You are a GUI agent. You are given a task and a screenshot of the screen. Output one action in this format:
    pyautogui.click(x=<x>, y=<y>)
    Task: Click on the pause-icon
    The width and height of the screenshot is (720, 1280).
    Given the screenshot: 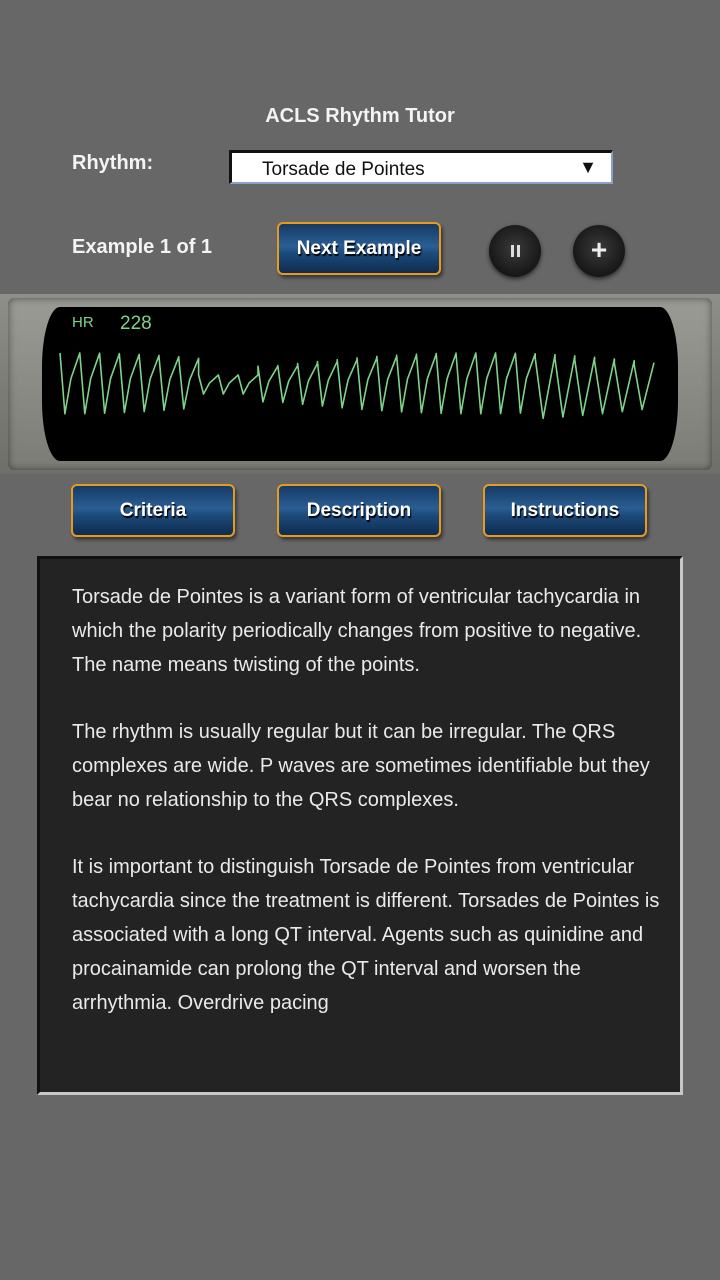 What is the action you would take?
    pyautogui.click(x=515, y=251)
    